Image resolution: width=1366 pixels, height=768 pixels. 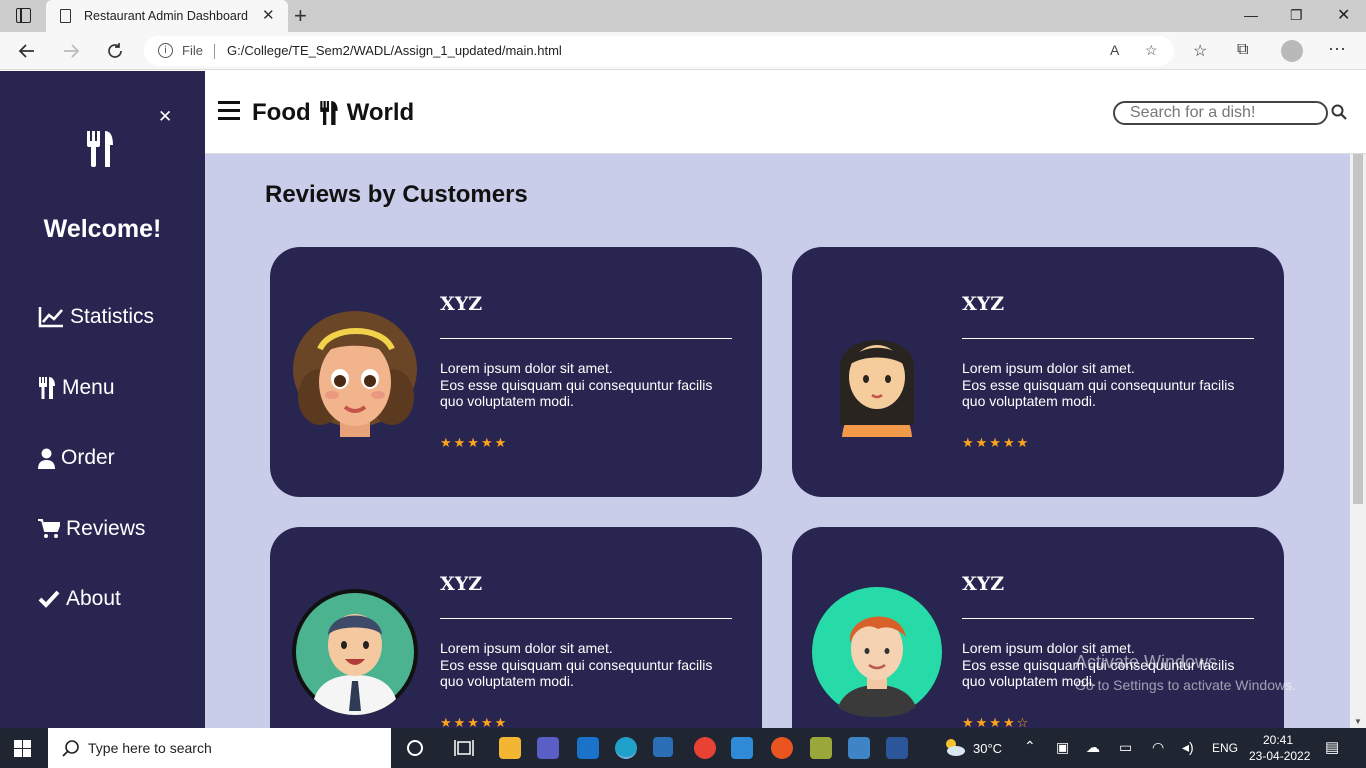 I want to click on virtualbox-icon, so click(x=663, y=747).